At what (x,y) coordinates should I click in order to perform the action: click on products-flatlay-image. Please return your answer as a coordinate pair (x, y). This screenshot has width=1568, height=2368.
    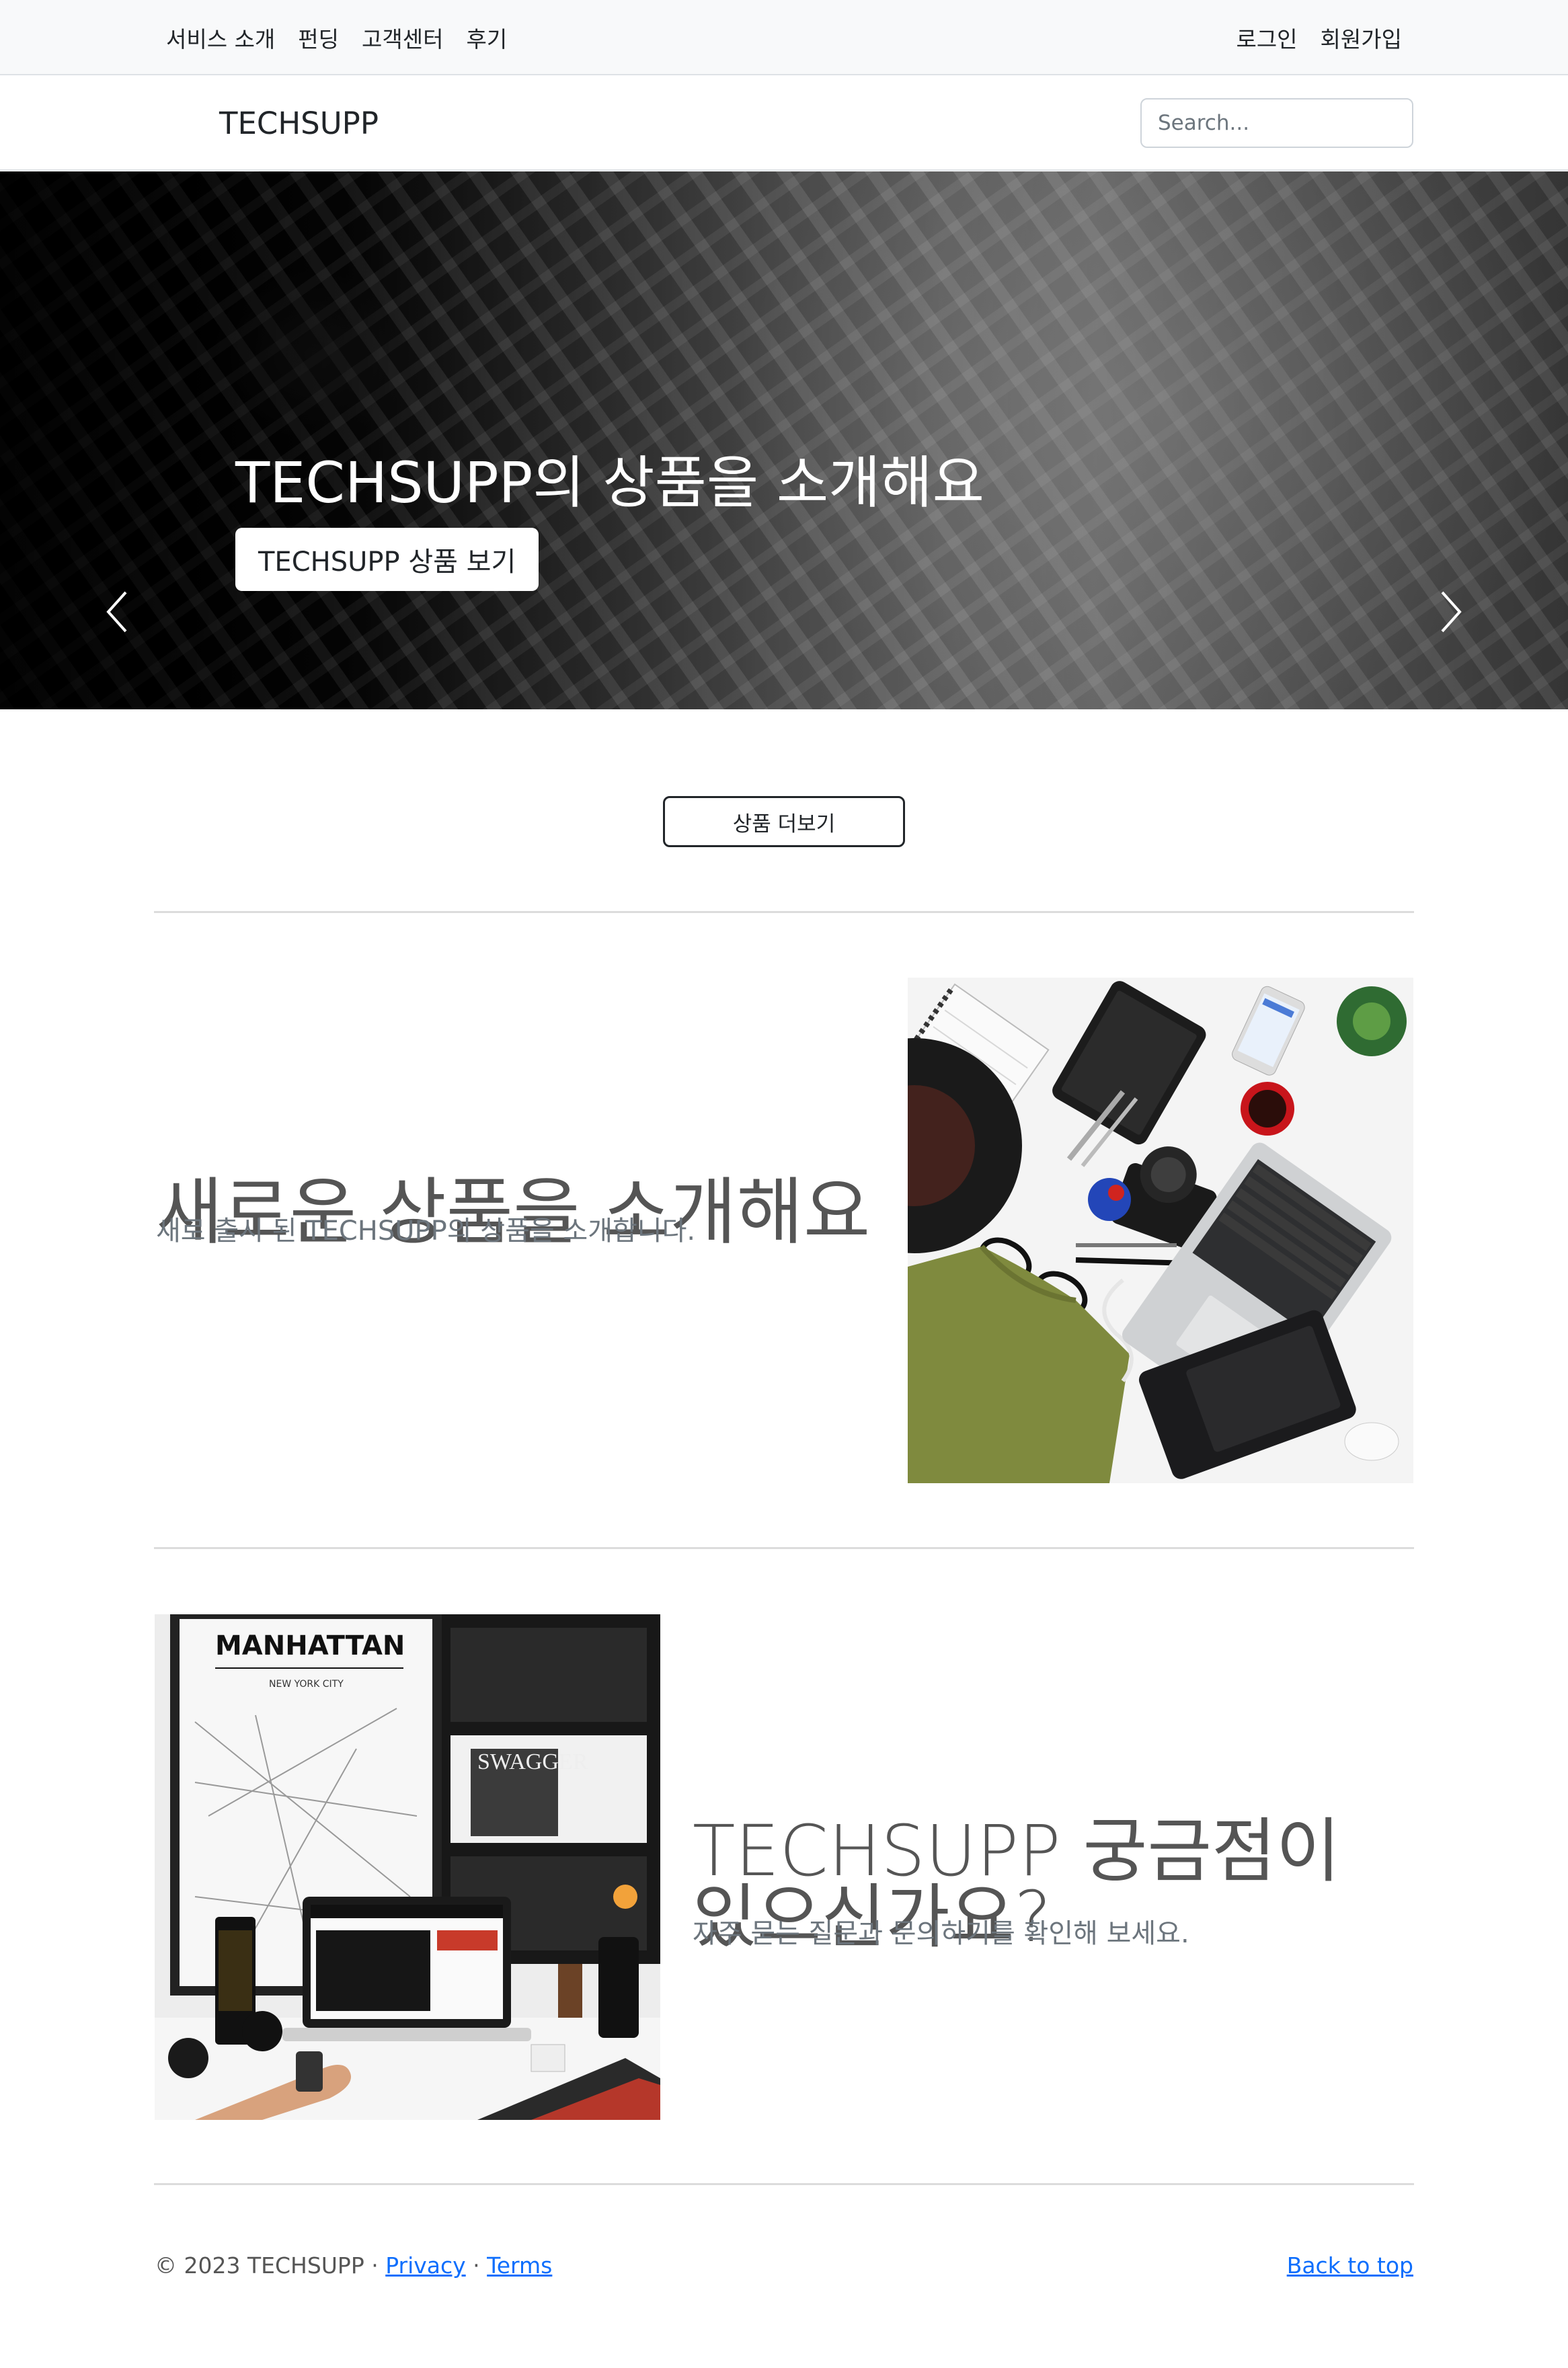
    Looking at the image, I should click on (1160, 1230).